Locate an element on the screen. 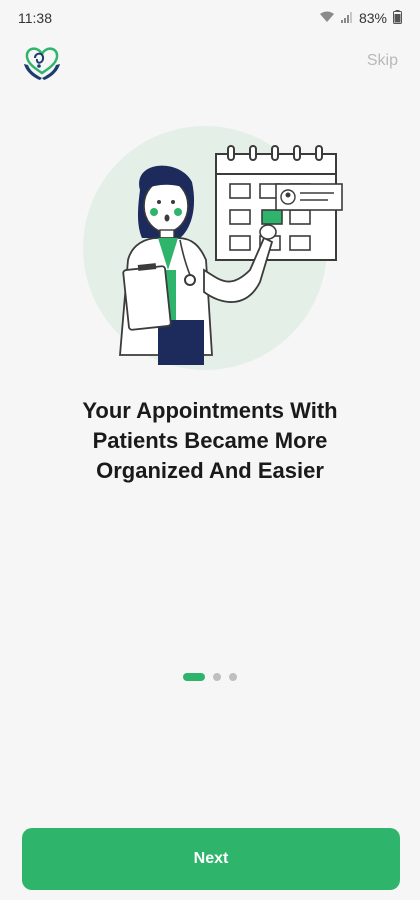  signal-icon is located at coordinates (346, 18).